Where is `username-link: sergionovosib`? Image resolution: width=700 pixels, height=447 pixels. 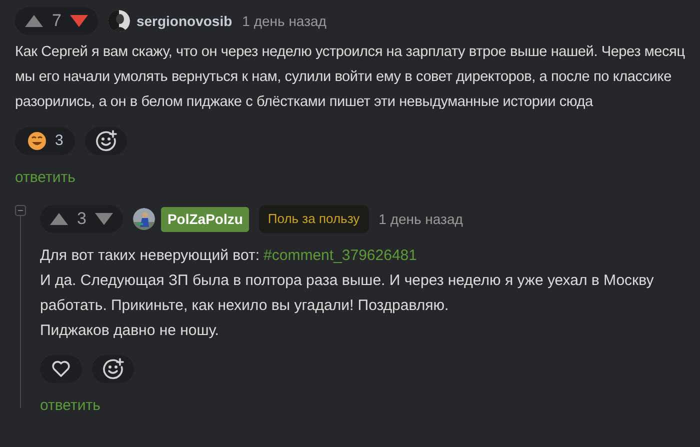
username-link: sergionovosib is located at coordinates (184, 21).